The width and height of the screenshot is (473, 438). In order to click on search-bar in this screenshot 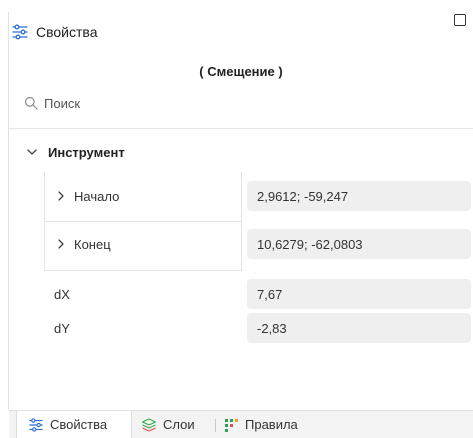, I will do `click(241, 103)`.